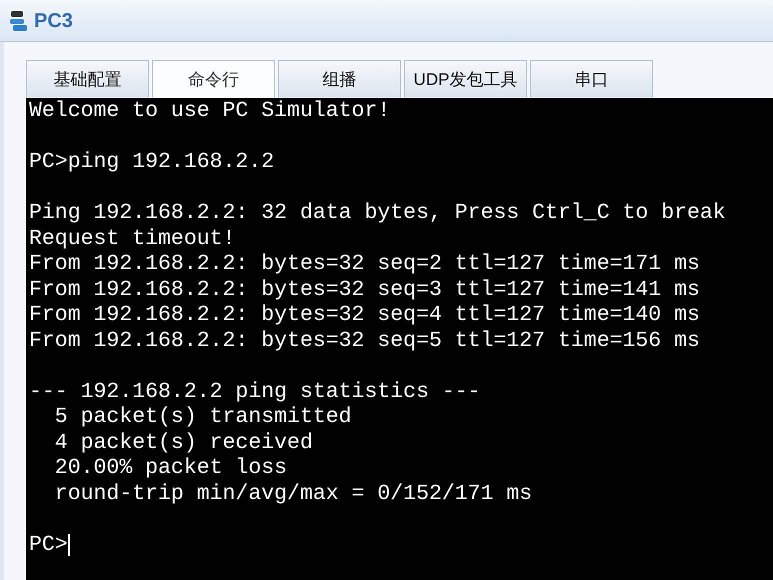 The width and height of the screenshot is (773, 580). Describe the element at coordinates (364, 290) in the screenshot. I see `terminal-line: From 192.168.2.2: bytes=32 seq=3 ttl=127 time=141 ms` at that location.